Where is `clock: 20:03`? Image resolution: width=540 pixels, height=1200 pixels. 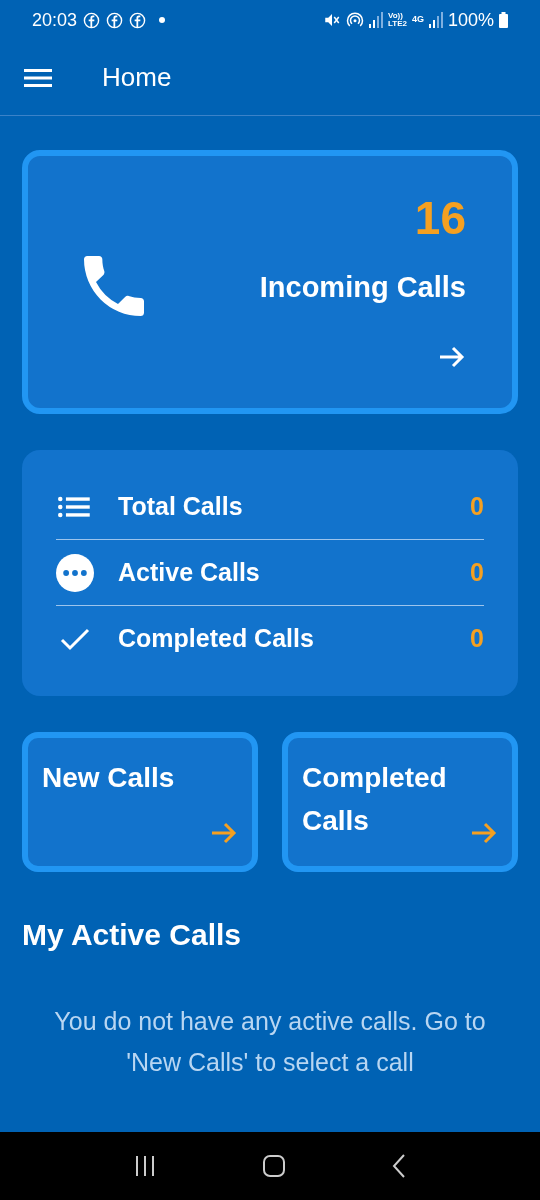
clock: 20:03 is located at coordinates (55, 20).